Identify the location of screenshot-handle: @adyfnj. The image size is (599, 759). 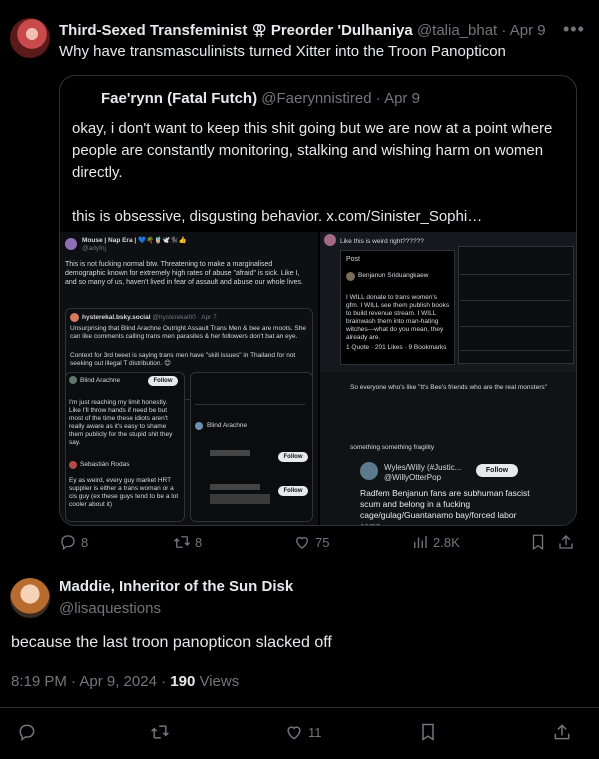
(94, 248).